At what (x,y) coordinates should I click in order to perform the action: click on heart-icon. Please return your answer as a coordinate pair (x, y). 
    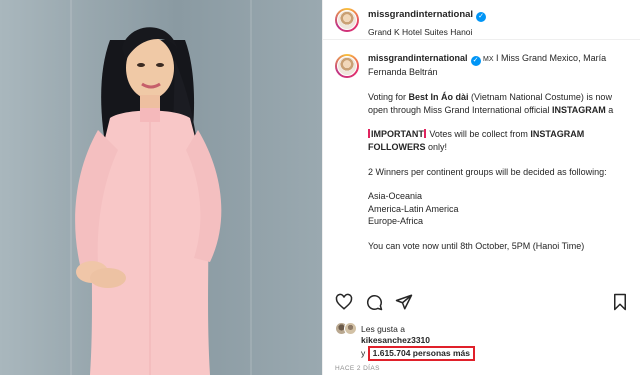
    Looking at the image, I should click on (344, 301).